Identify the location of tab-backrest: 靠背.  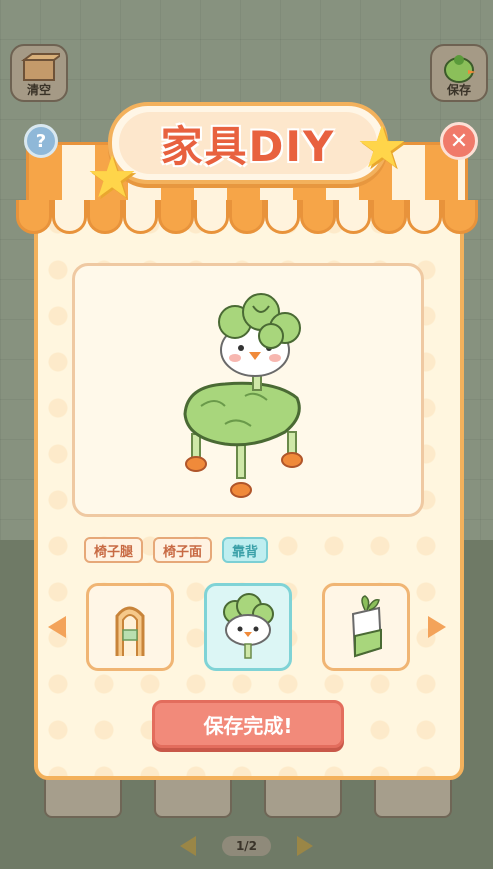
(245, 550).